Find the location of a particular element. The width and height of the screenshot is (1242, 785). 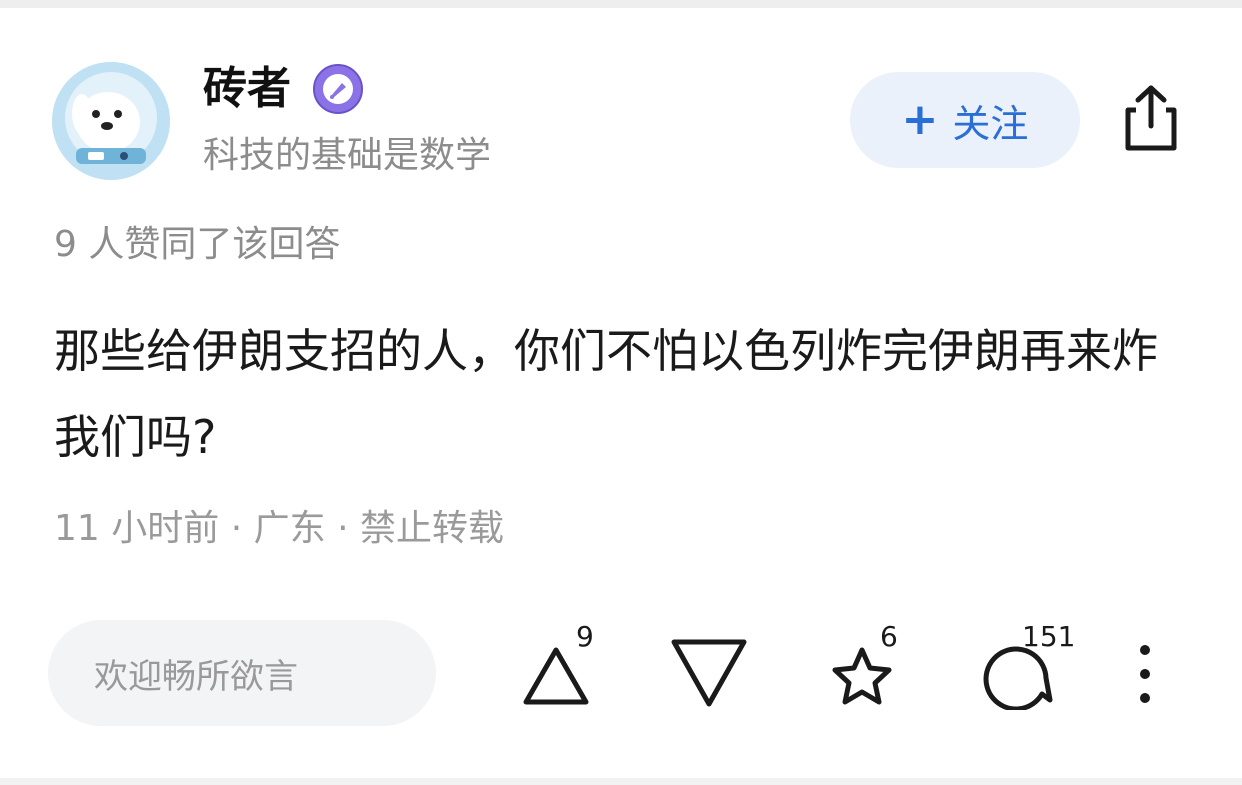

answer-meta: 11 小时前 · 广东 · 禁止转载 is located at coordinates (279, 529).